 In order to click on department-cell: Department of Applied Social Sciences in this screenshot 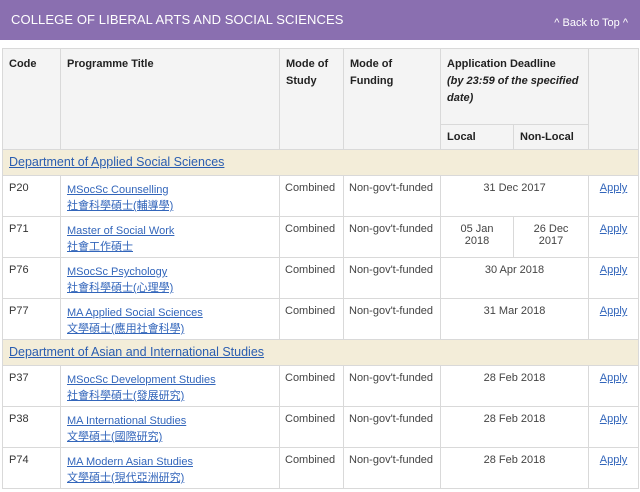, I will do `click(320, 162)`.